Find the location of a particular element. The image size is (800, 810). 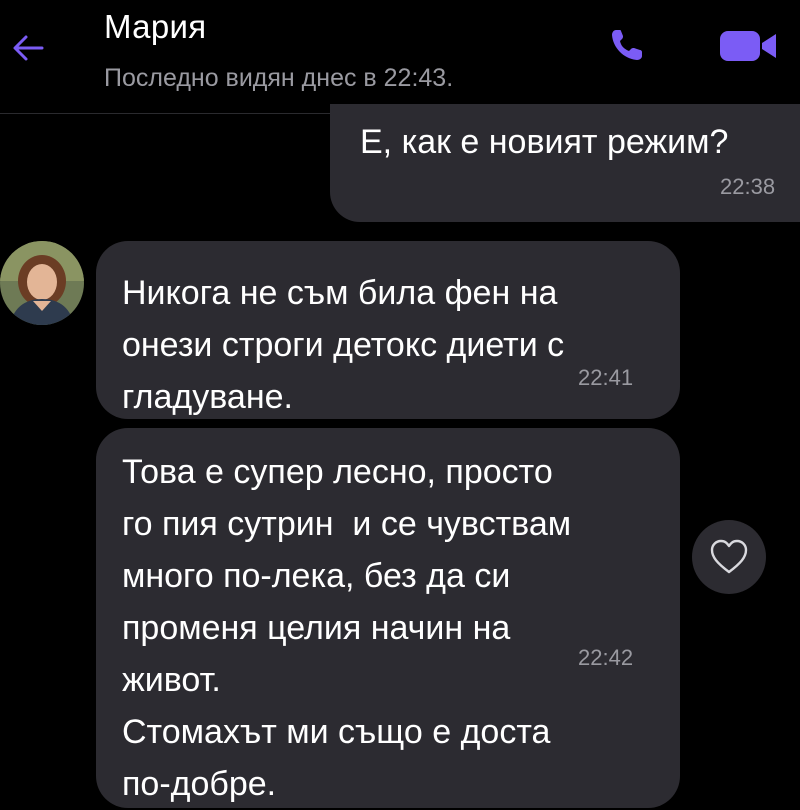

message-bubble-outgoing: Е, как е новият режим? 22:38 is located at coordinates (565, 163).